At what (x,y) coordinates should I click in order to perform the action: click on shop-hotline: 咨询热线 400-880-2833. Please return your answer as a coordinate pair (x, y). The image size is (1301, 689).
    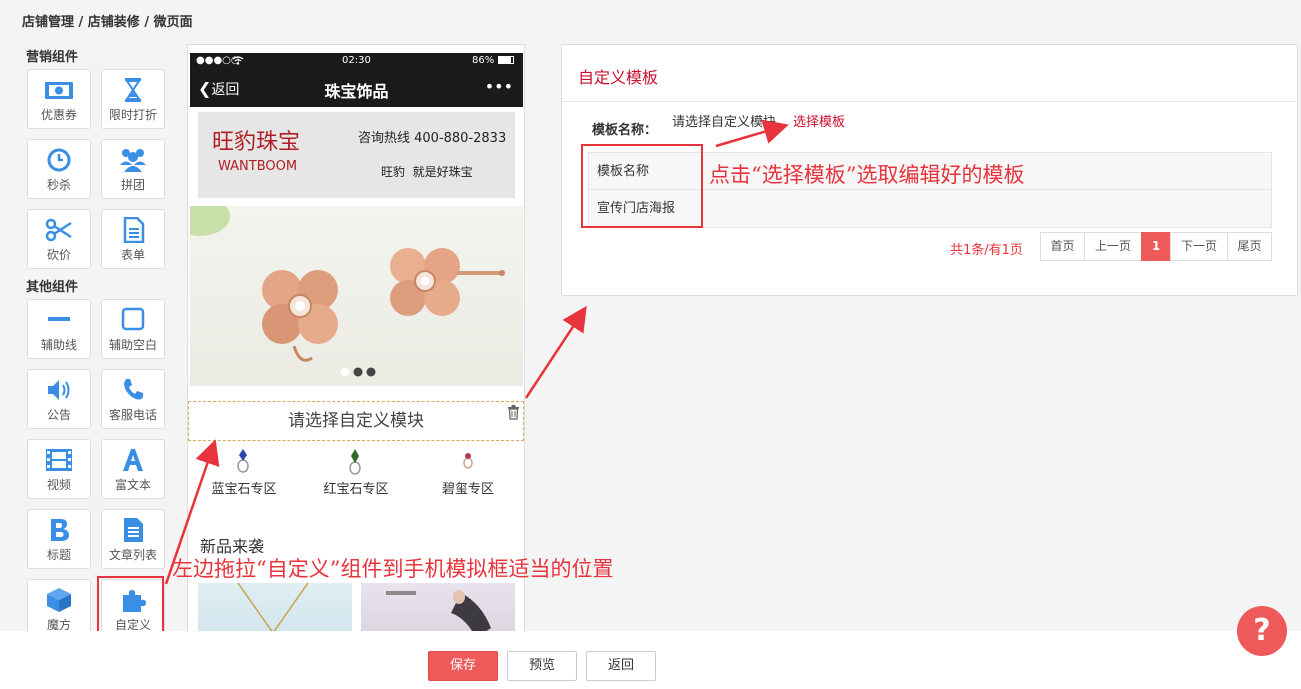
    Looking at the image, I should click on (432, 138).